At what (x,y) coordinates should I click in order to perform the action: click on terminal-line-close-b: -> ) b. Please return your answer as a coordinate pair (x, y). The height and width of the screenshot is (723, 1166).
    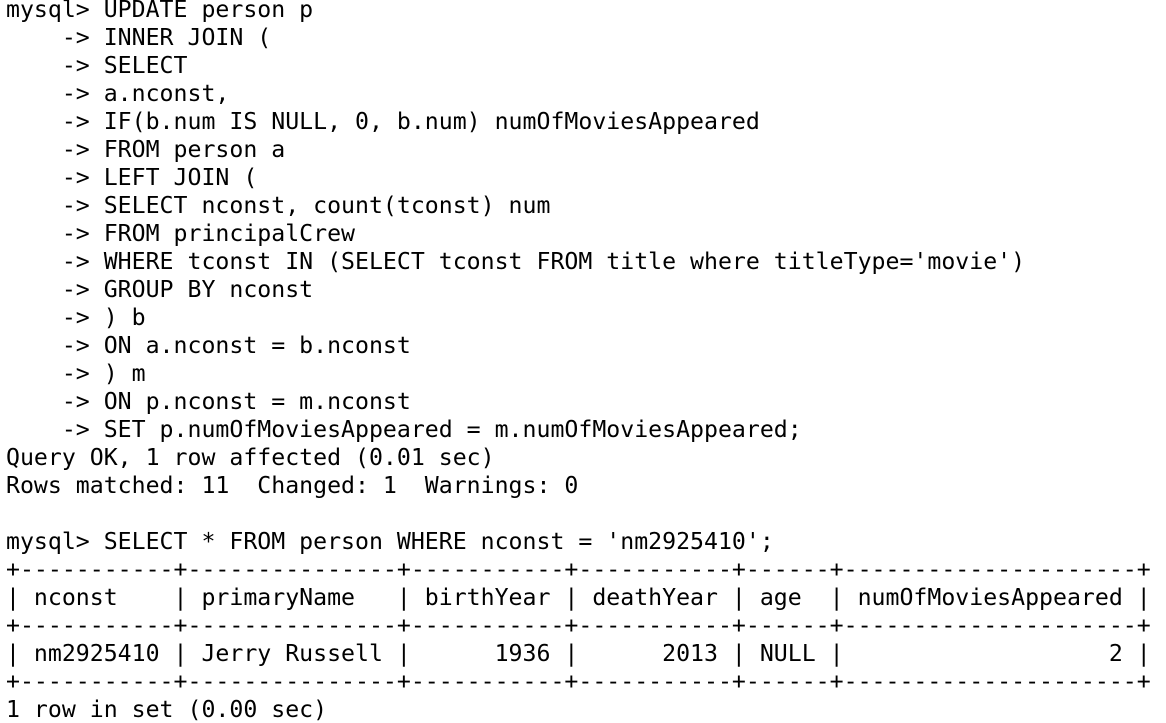
    Looking at the image, I should click on (76, 317).